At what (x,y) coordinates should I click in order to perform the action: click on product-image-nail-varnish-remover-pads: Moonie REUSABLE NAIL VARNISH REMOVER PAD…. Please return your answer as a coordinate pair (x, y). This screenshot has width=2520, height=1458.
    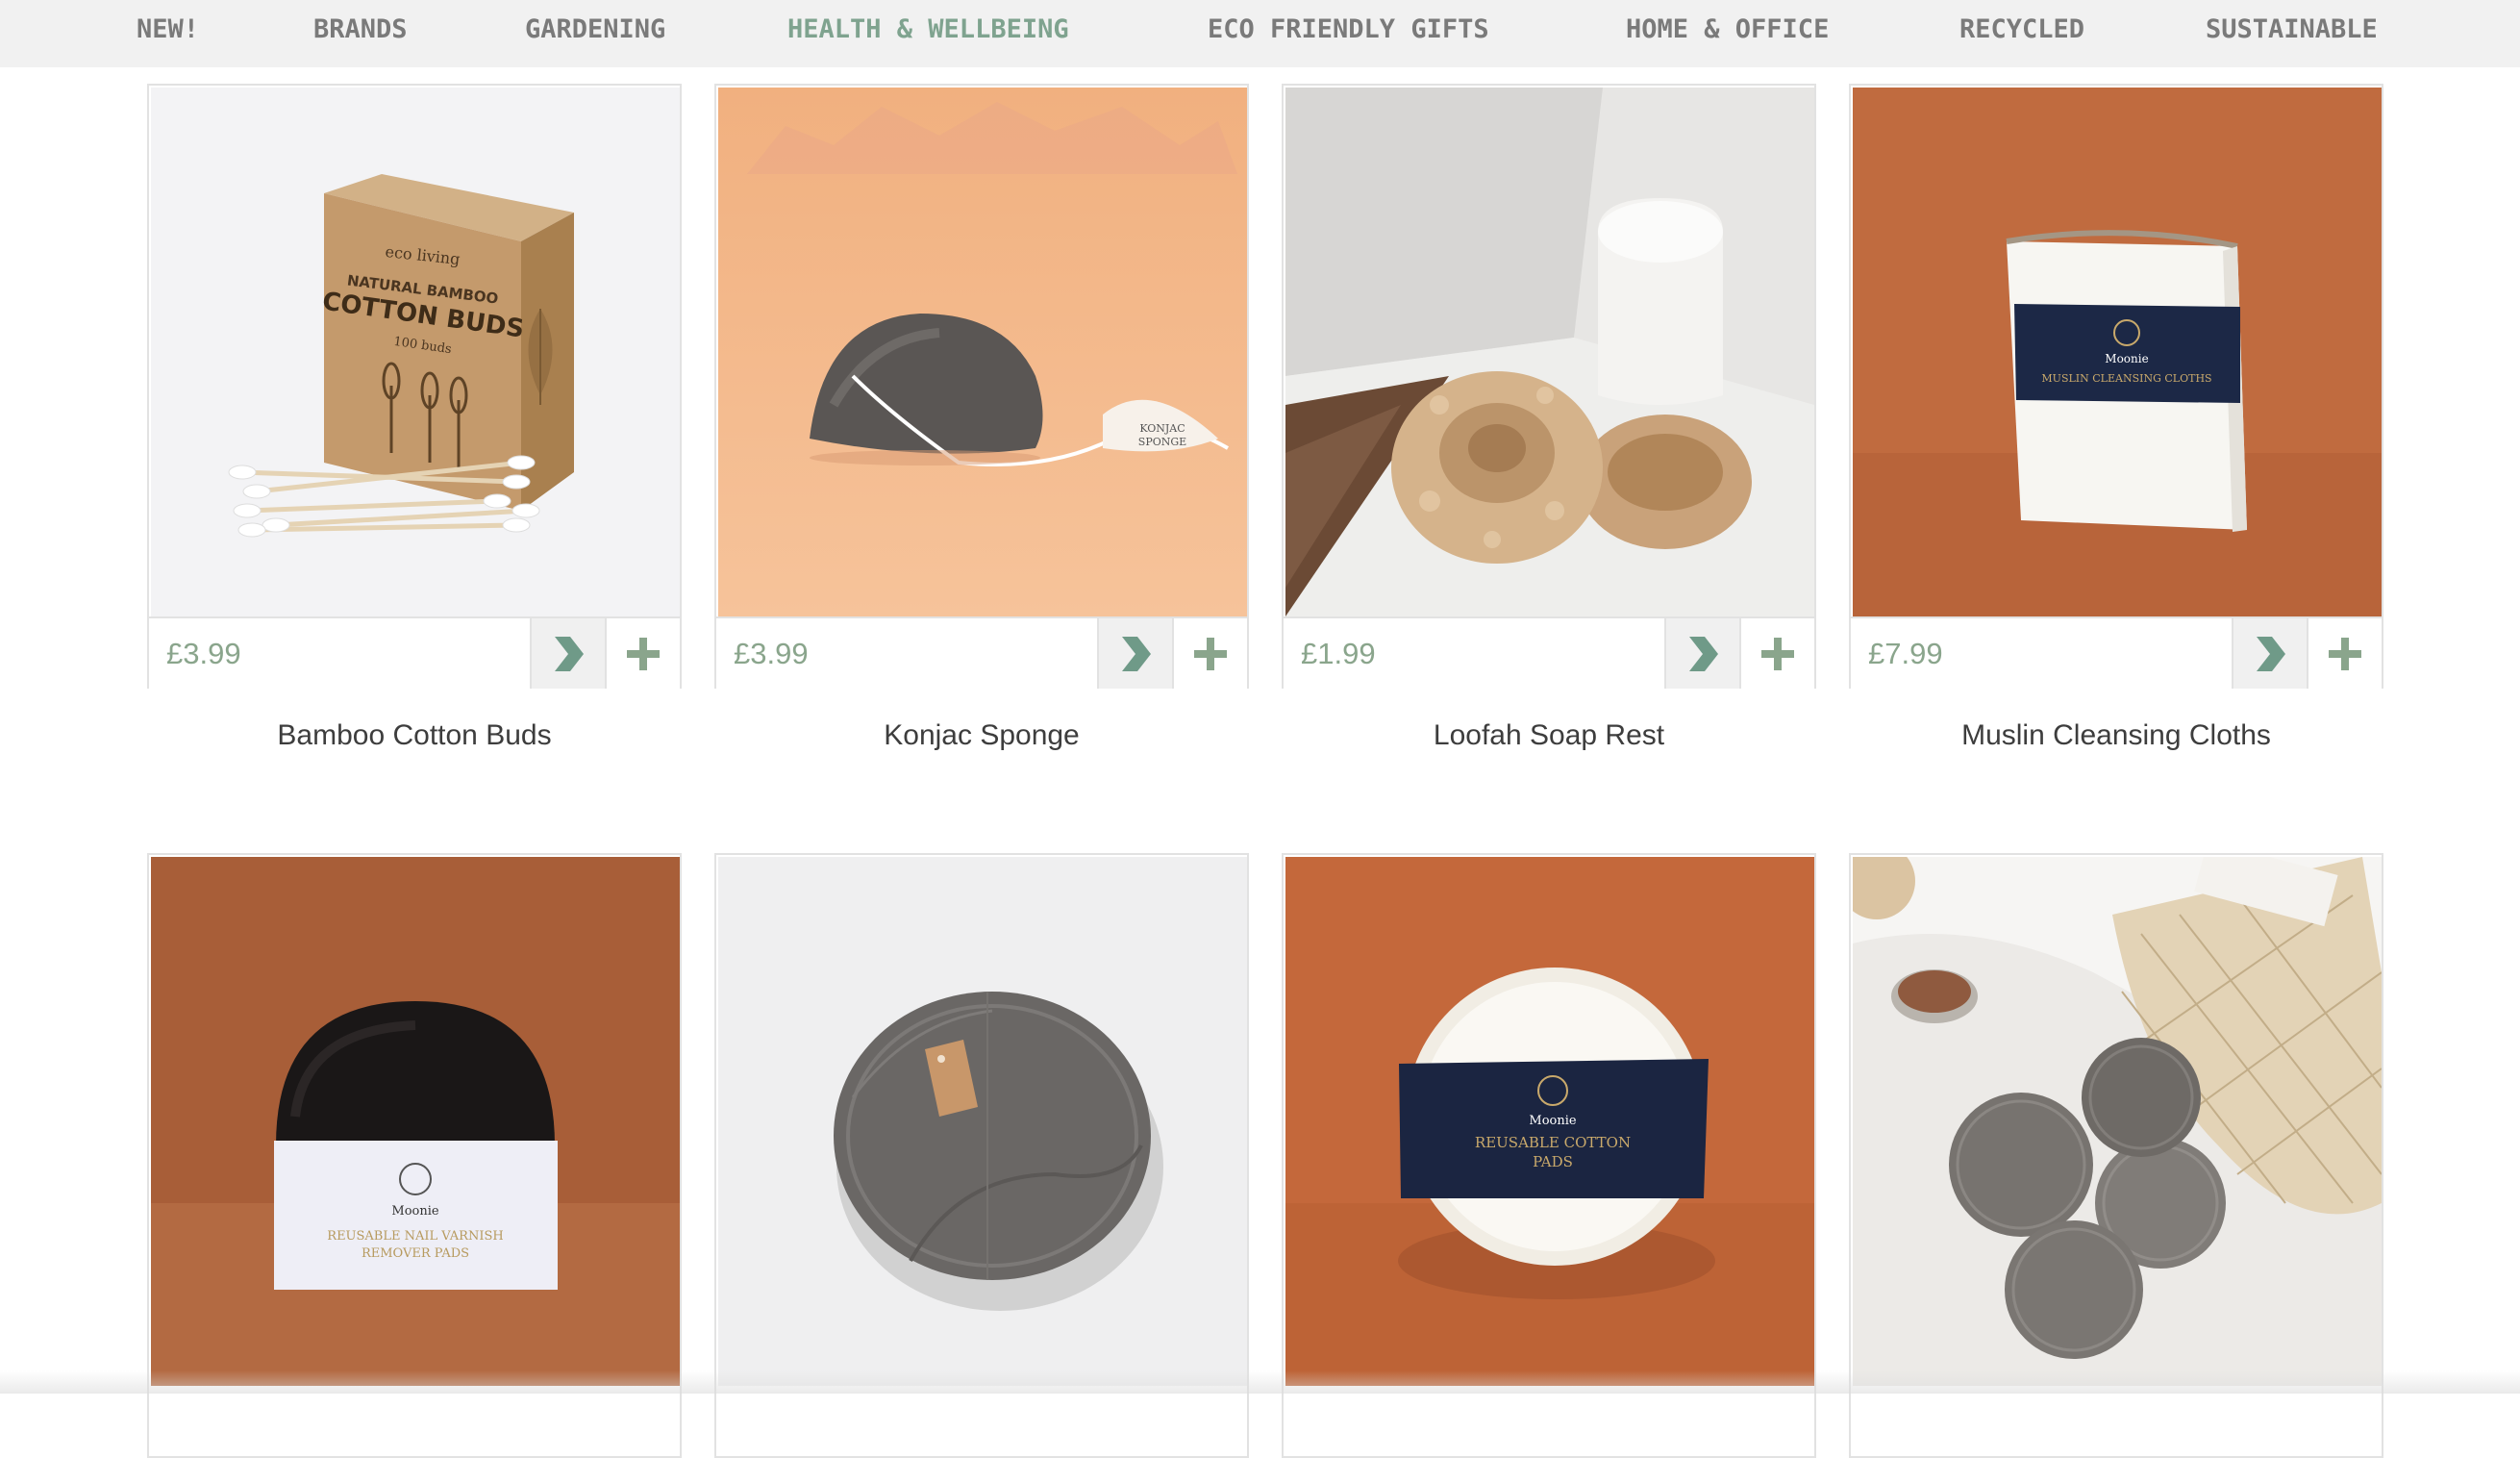
    Looking at the image, I should click on (416, 1121).